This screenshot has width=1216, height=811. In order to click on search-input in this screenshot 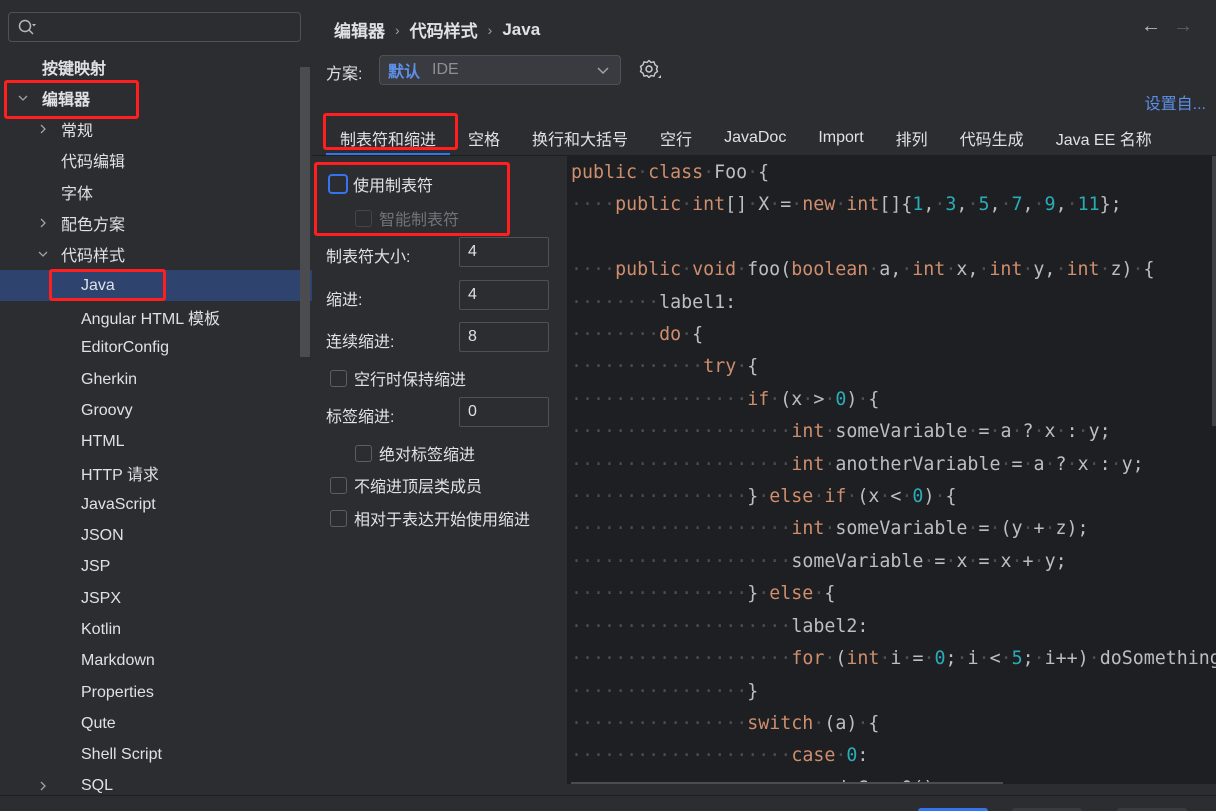, I will do `click(168, 27)`.